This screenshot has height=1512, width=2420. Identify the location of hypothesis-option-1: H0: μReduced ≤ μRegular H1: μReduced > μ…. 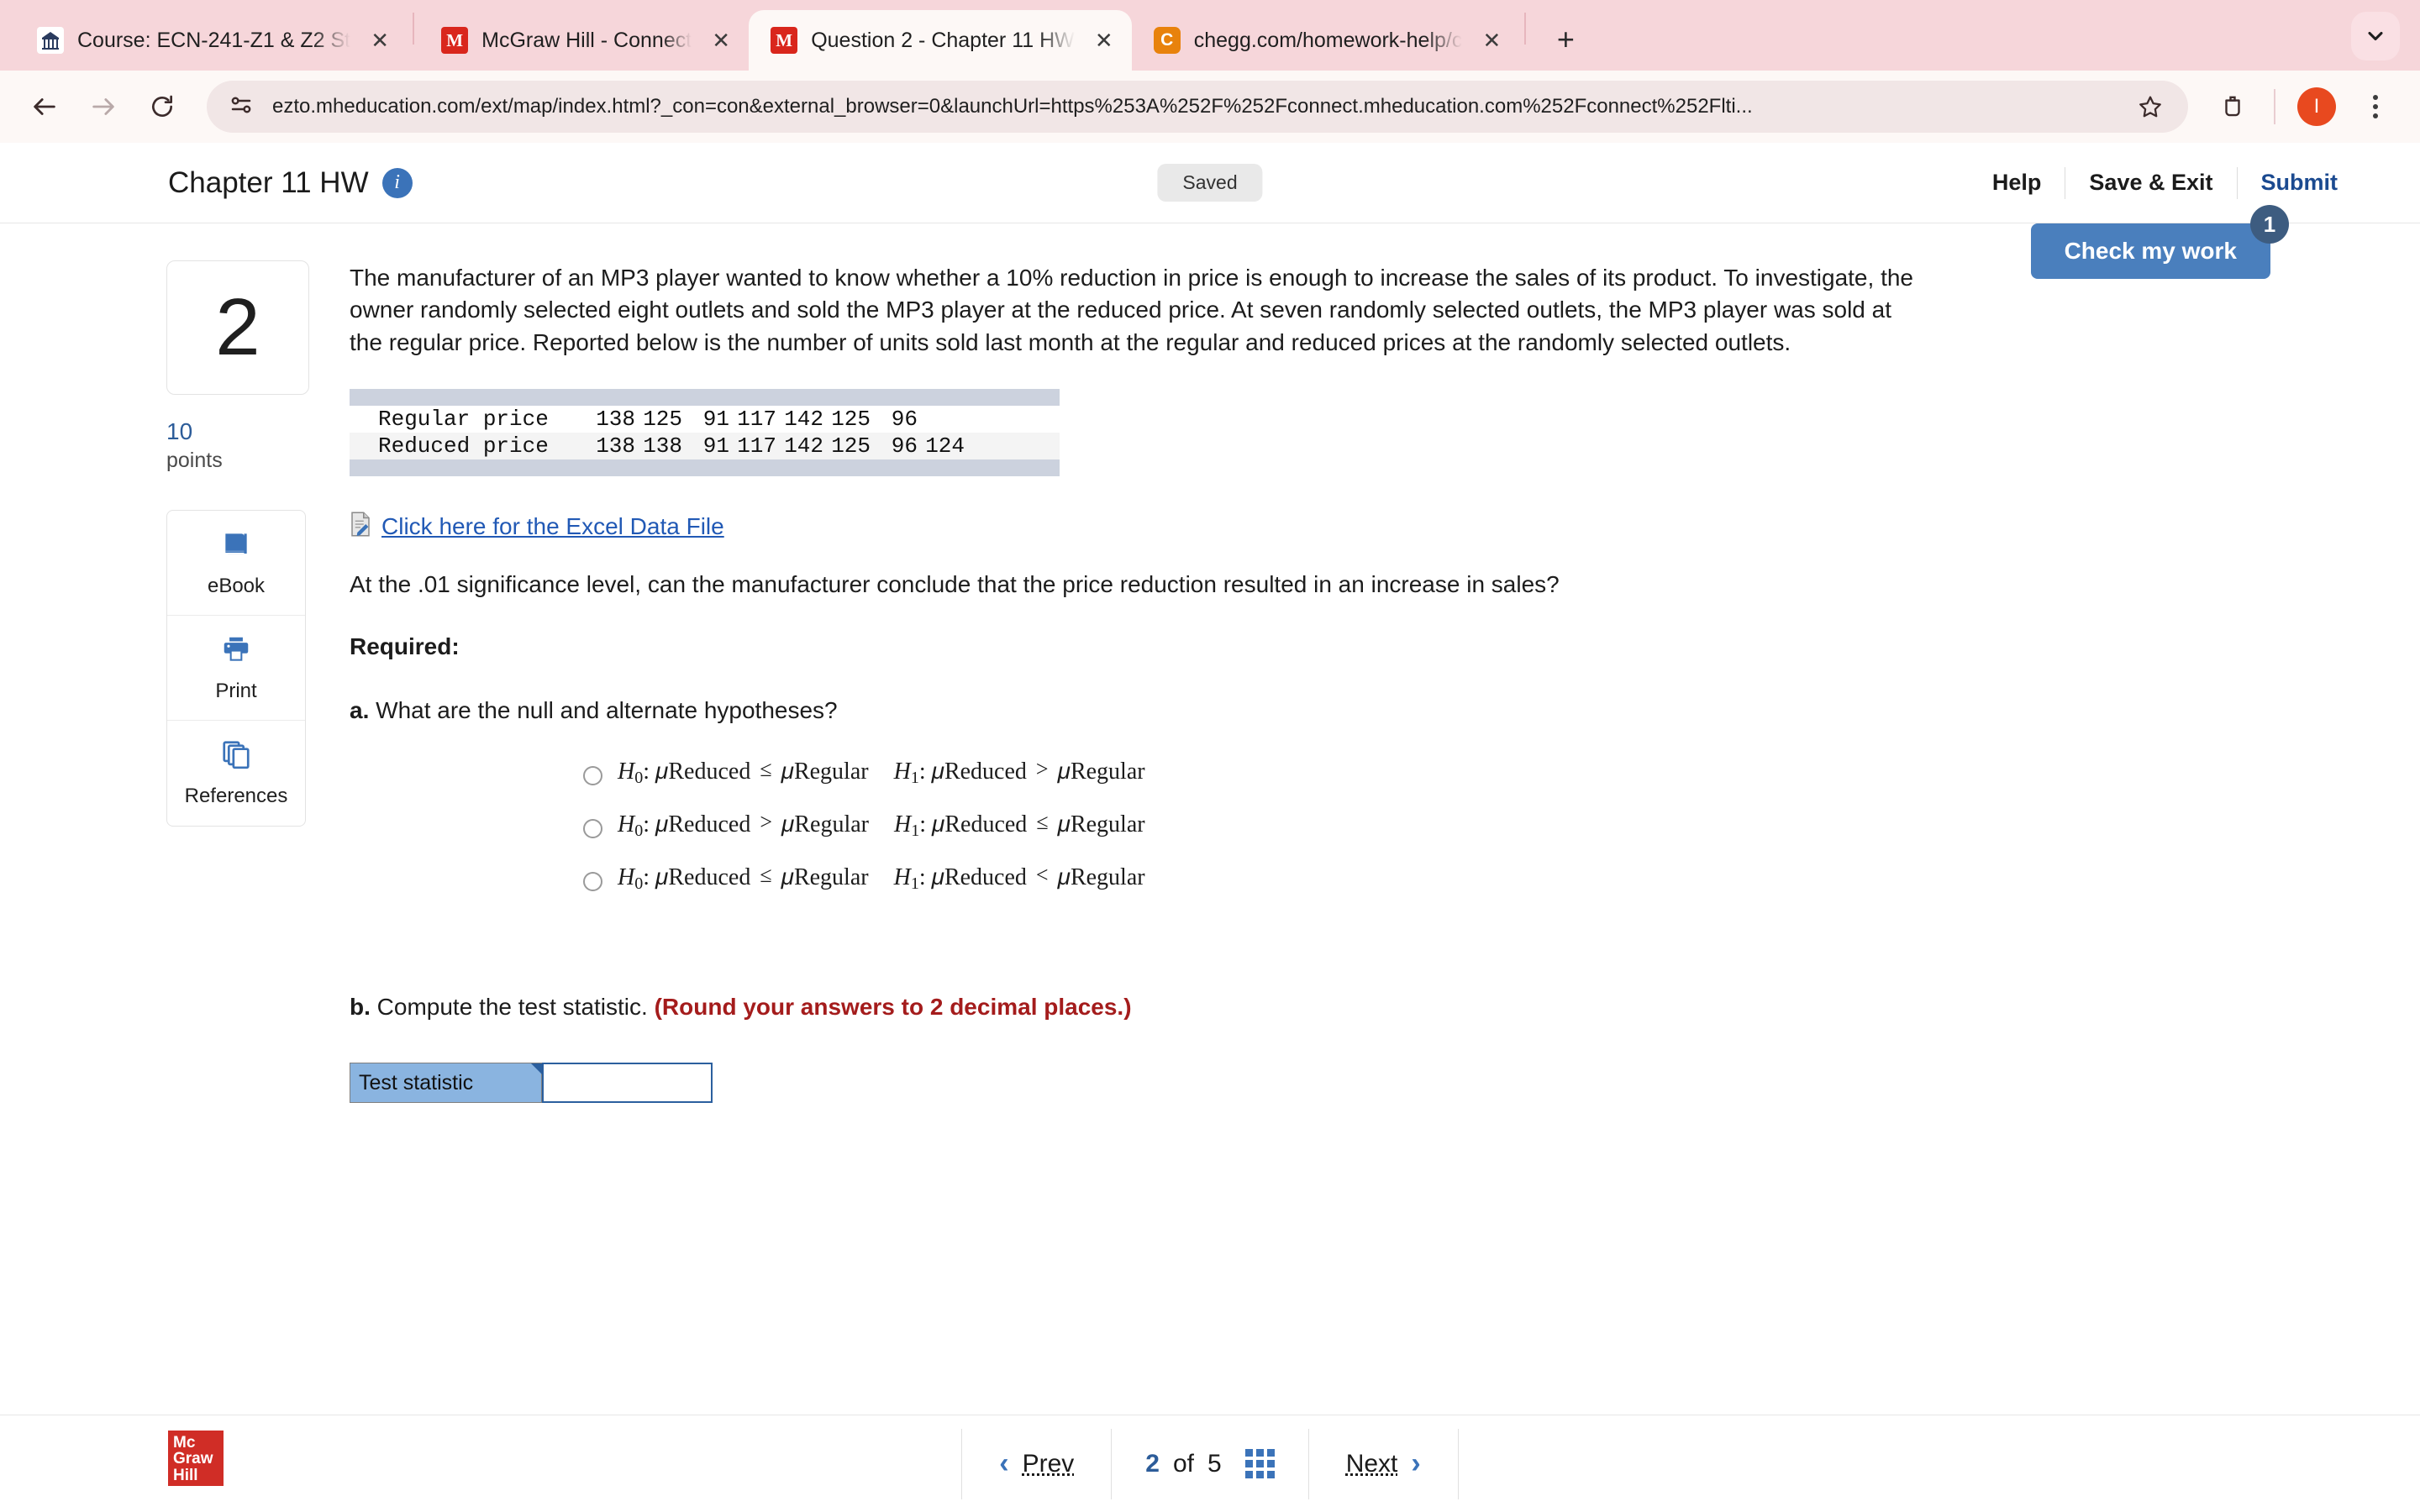
(1451, 784).